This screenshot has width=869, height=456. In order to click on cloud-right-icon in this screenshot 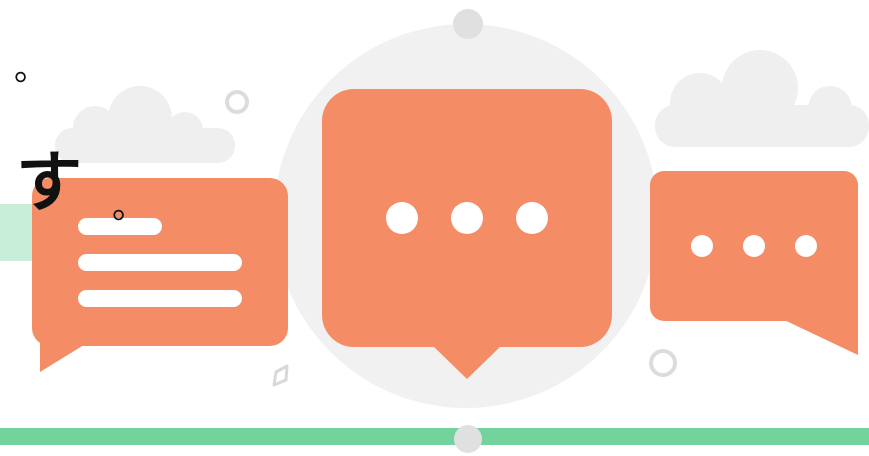, I will do `click(762, 98)`.